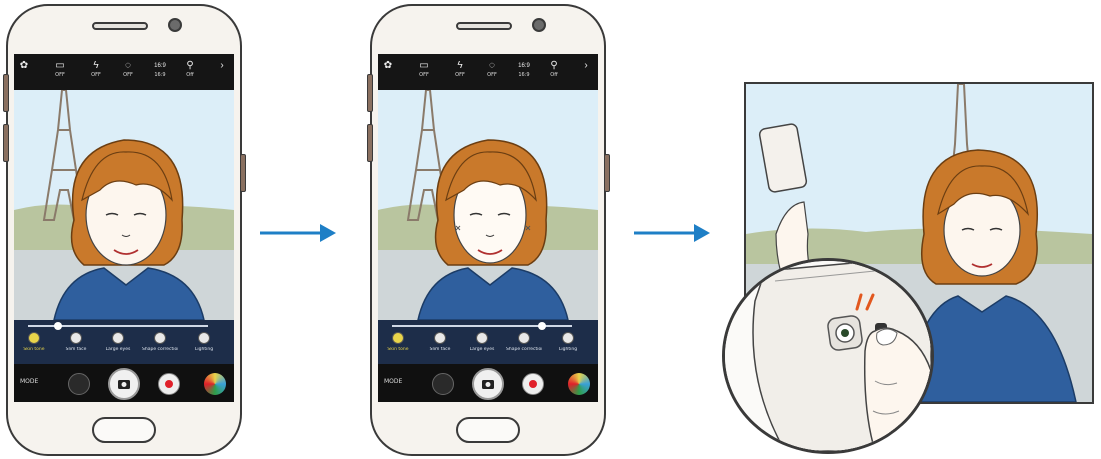  Describe the element at coordinates (488, 205) in the screenshot. I see `selfie-preview-enhanced` at that location.